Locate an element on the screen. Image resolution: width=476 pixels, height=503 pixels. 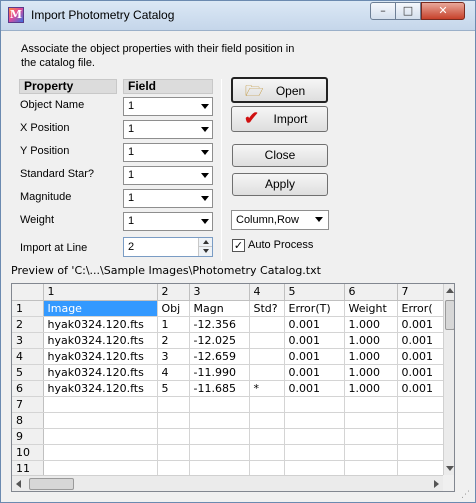
table-cell: 3 is located at coordinates (173, 356).